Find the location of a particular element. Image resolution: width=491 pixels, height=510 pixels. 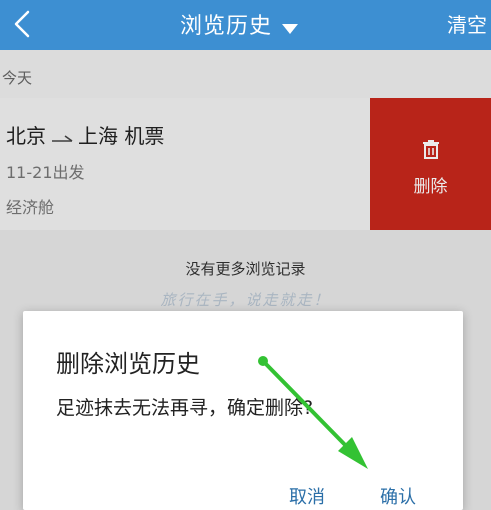

chevron-left-icon is located at coordinates (22, 24).